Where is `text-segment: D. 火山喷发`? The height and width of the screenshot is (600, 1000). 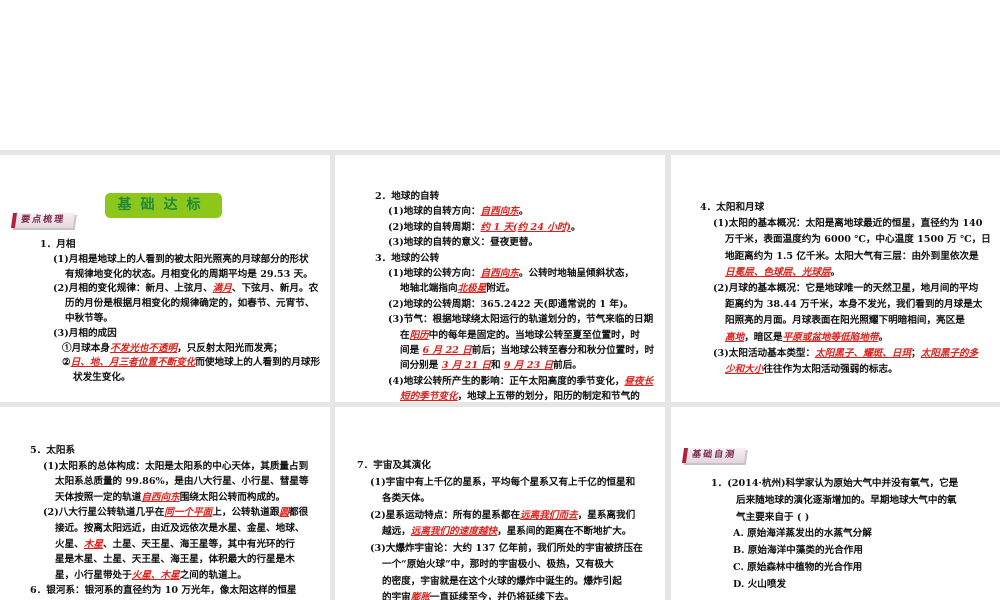
text-segment: D. 火山喷发 is located at coordinates (760, 584).